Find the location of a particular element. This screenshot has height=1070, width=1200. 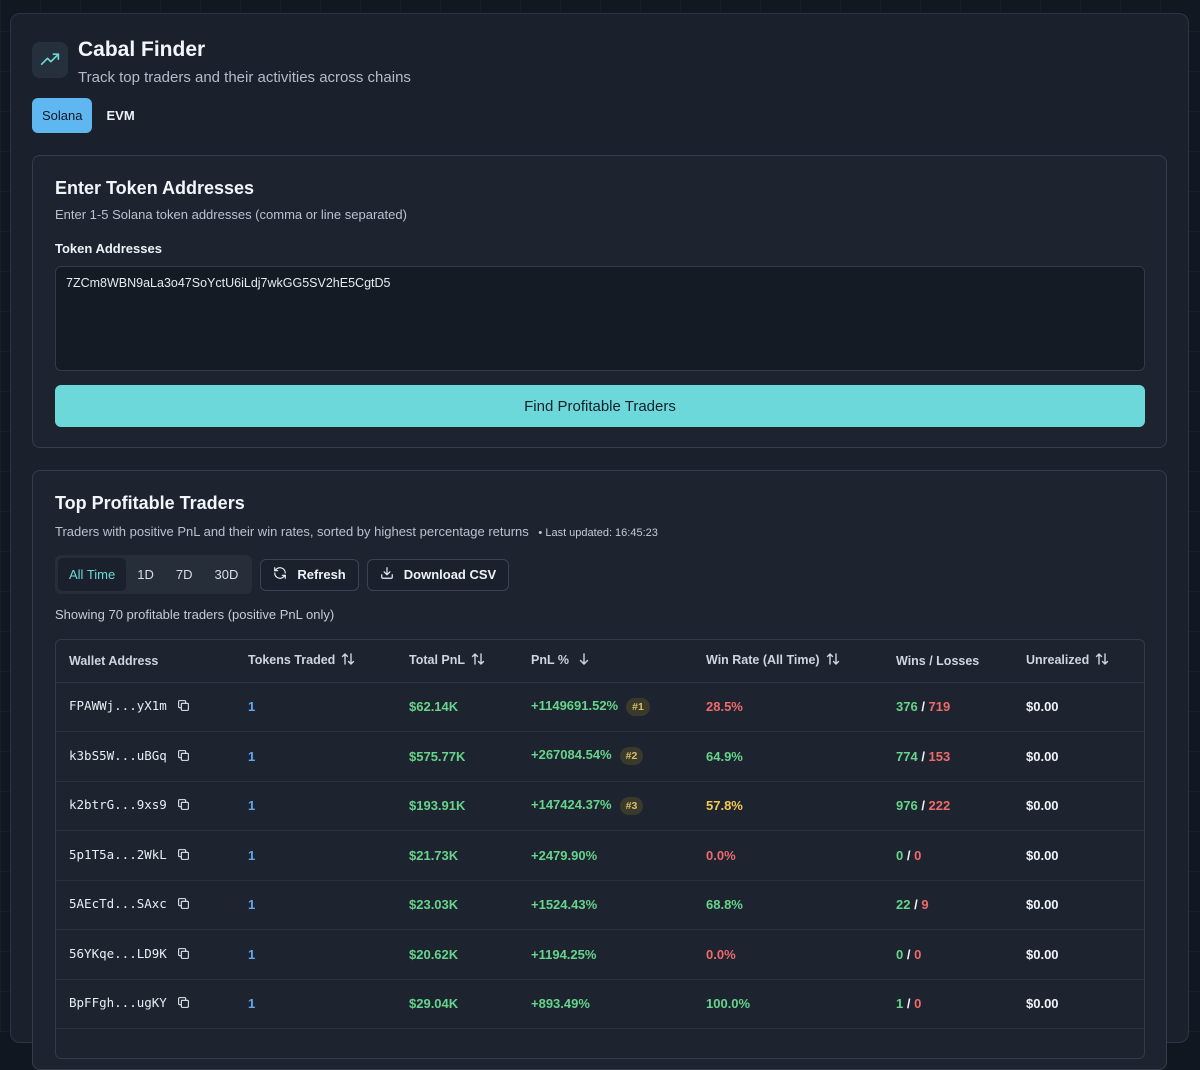

wallet-cell: k2btrG...9xs9 is located at coordinates (145, 806).